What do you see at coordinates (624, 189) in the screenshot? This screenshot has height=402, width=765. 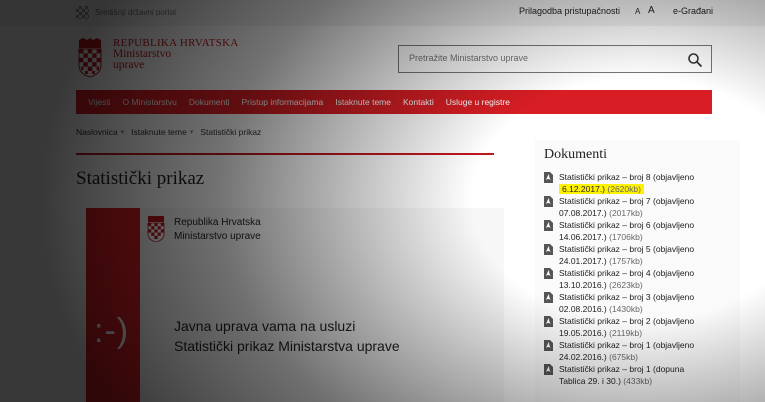 I see `document-size: (2620kb)` at bounding box center [624, 189].